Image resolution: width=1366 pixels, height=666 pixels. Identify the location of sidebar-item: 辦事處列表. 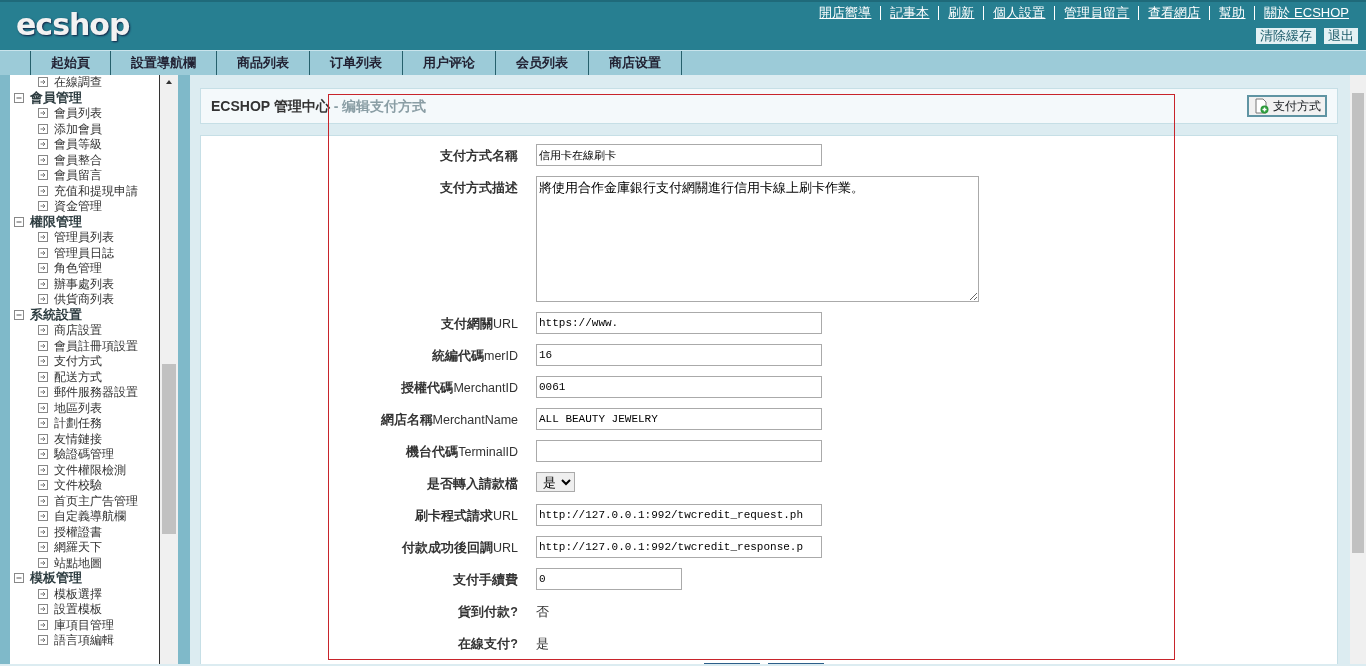
(84, 283).